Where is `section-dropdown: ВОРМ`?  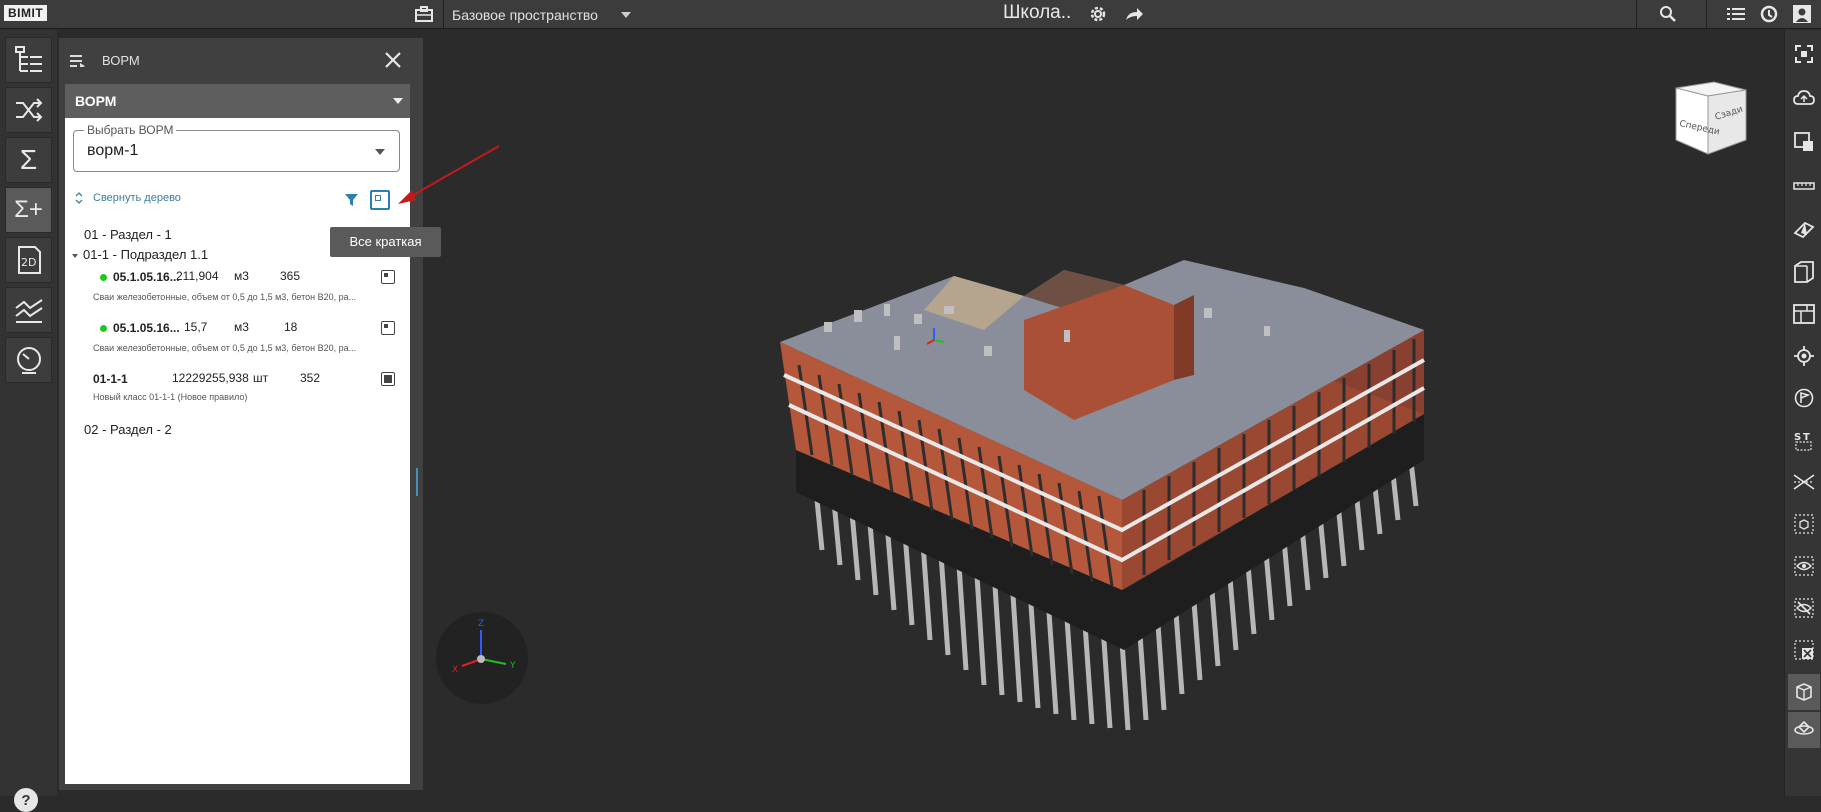 section-dropdown: ВОРМ is located at coordinates (237, 101).